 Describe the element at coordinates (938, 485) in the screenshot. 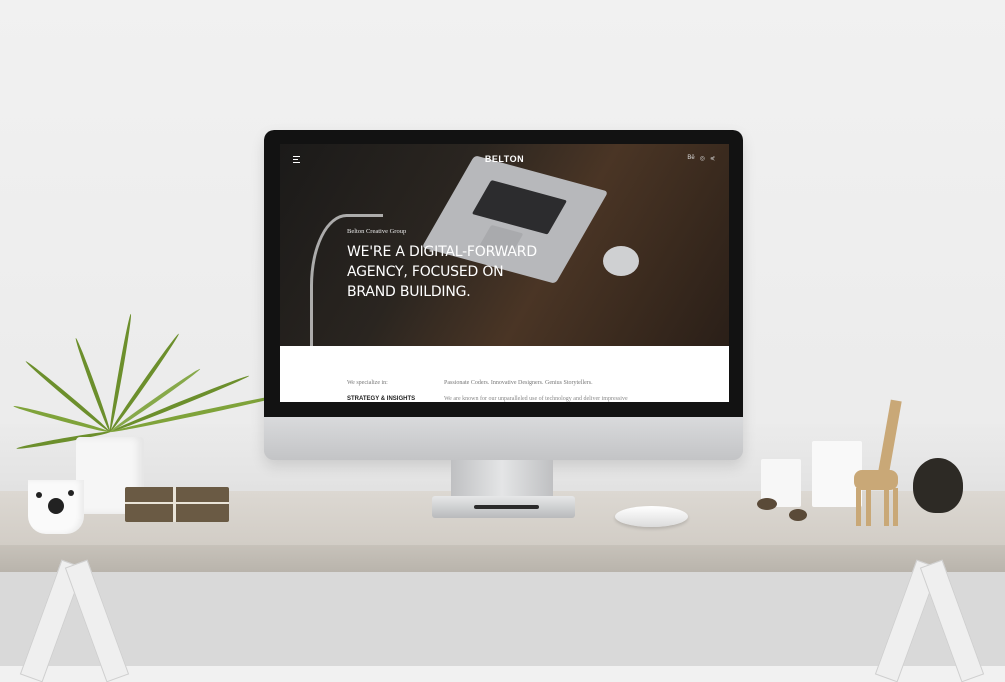

I see `pinecone` at that location.